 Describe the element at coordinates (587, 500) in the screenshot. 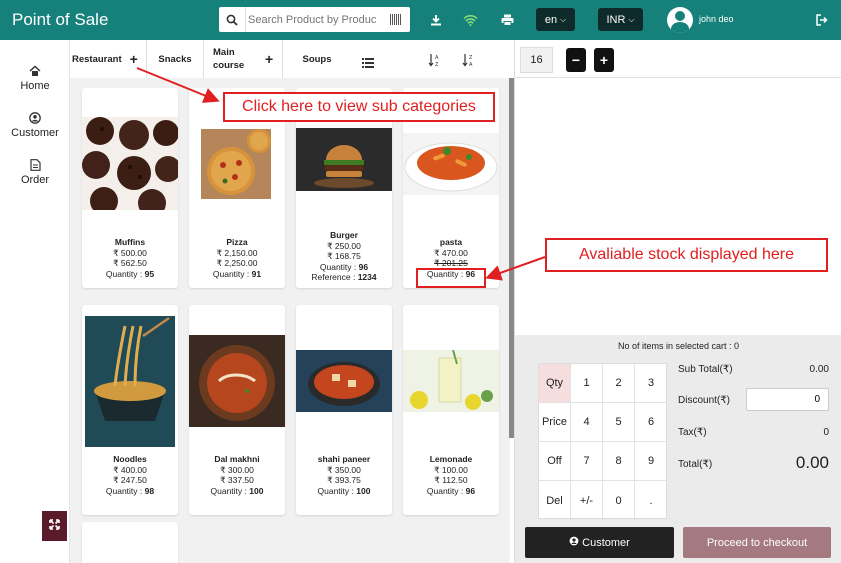

I see `key-plus-minus: +/-` at that location.